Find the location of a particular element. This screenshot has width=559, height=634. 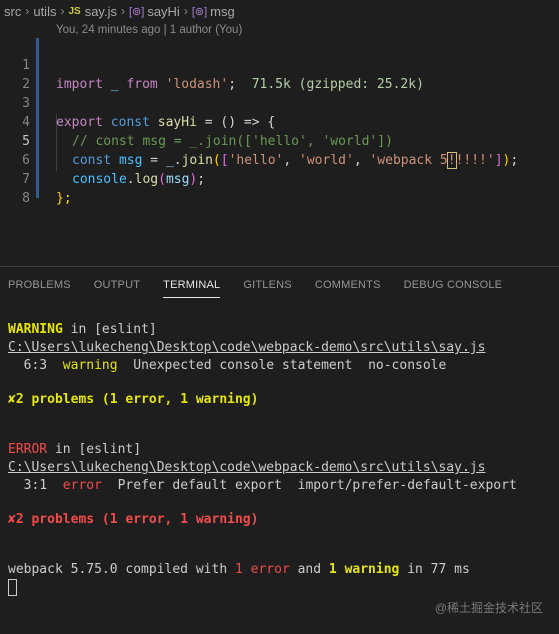

breadcrumb-symbol-msg: msg is located at coordinates (222, 11).